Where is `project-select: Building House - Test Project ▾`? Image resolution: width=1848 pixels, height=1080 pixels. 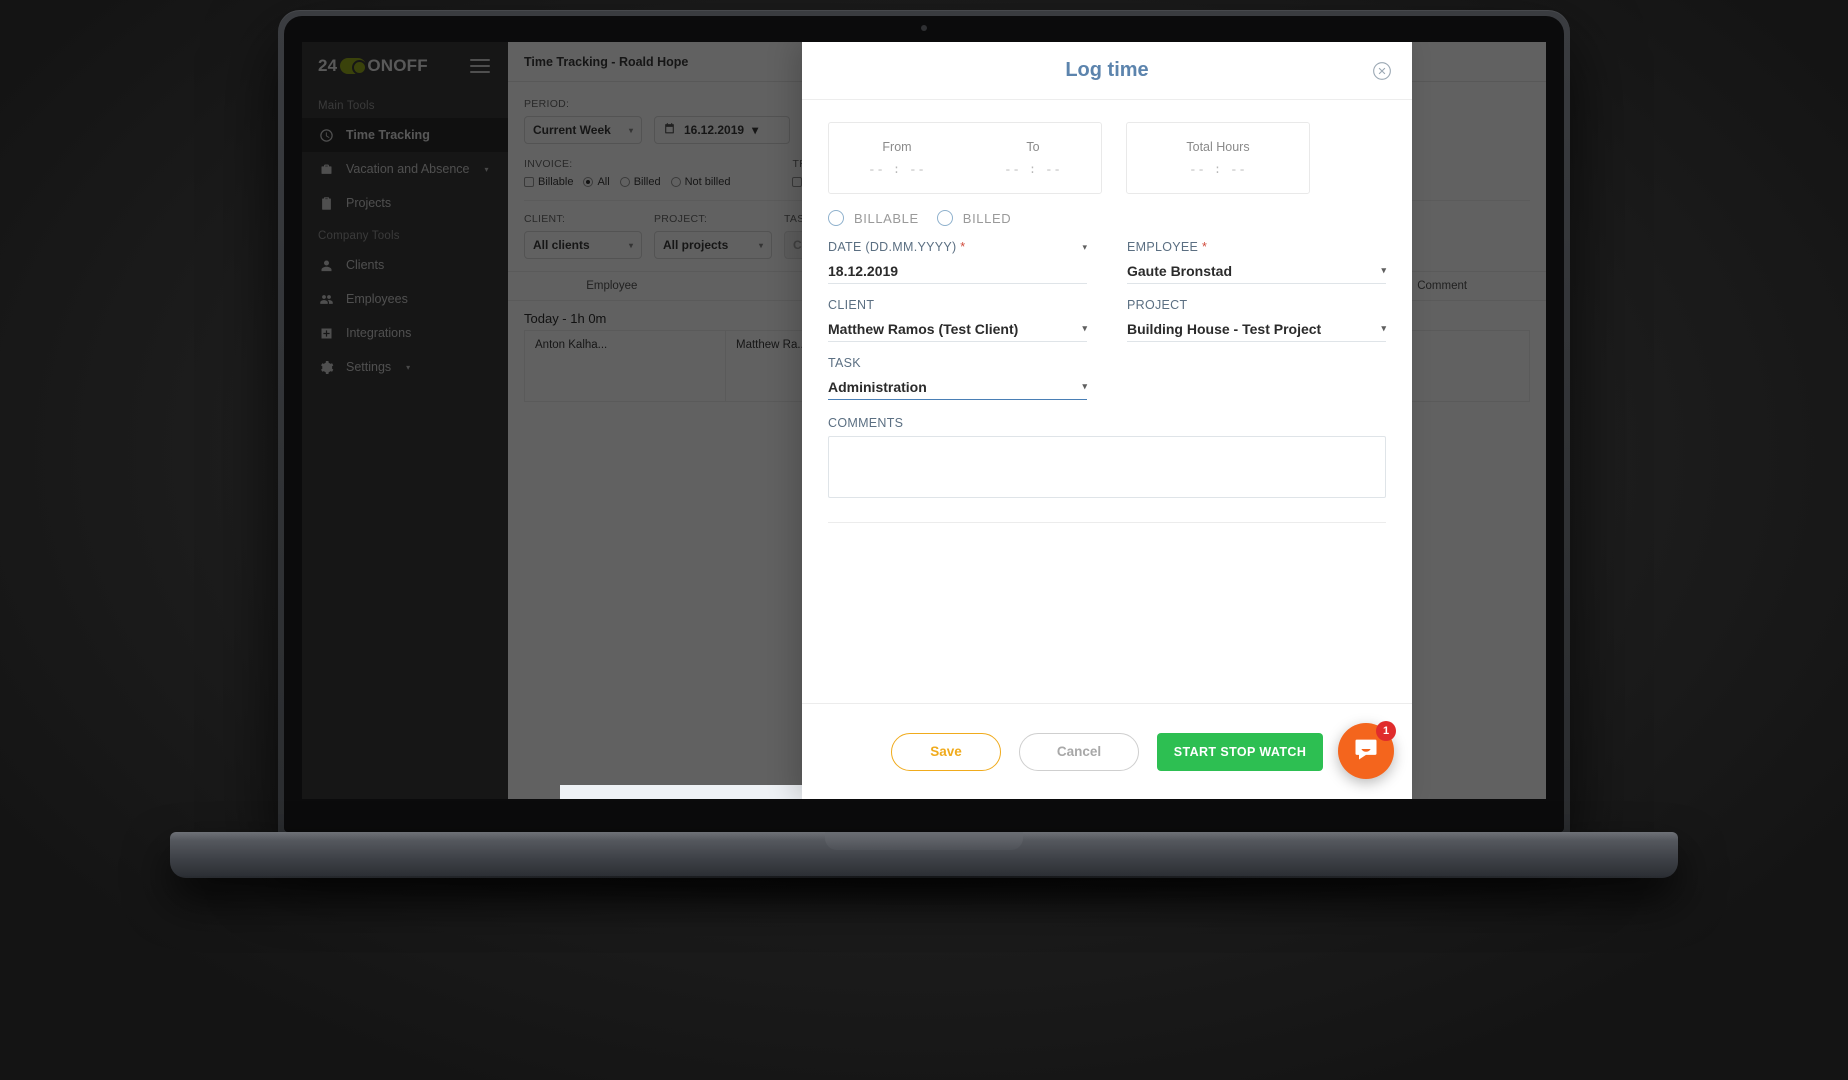 project-select: Building House - Test Project ▾ is located at coordinates (1256, 329).